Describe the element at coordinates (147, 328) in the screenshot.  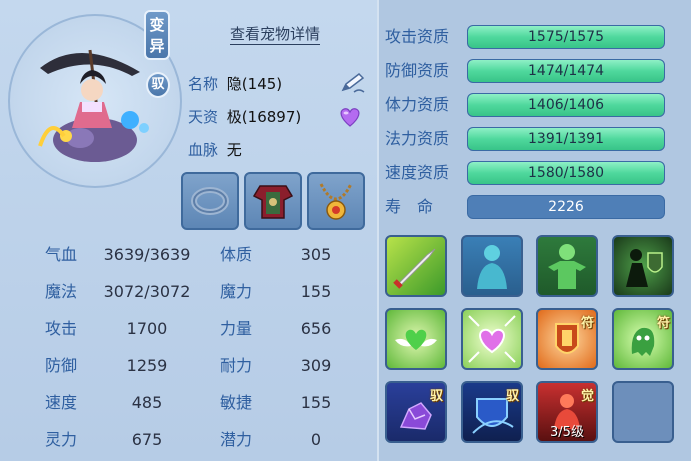
I see `stat-value: 1700` at that location.